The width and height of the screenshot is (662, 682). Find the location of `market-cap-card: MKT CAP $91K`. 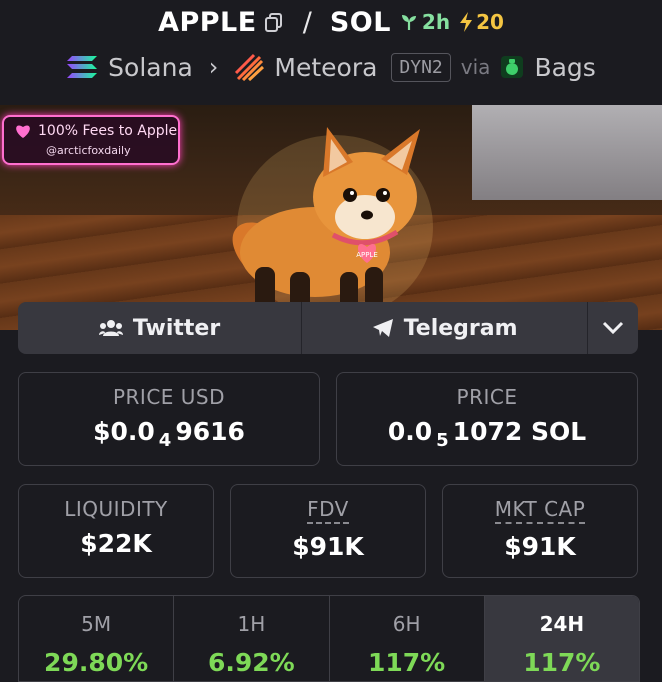

market-cap-card: MKT CAP $91K is located at coordinates (540, 531).